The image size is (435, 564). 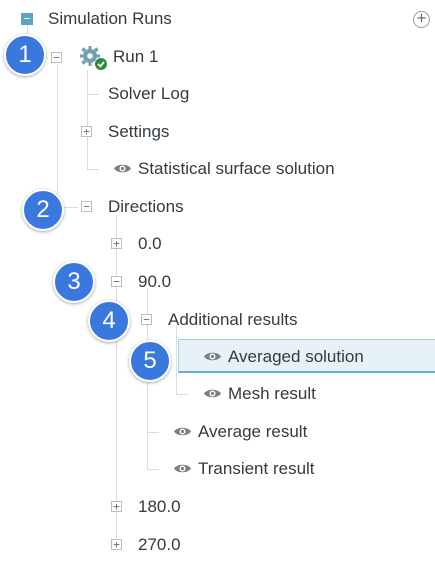 What do you see at coordinates (93, 58) in the screenshot?
I see `gear-check-icon` at bounding box center [93, 58].